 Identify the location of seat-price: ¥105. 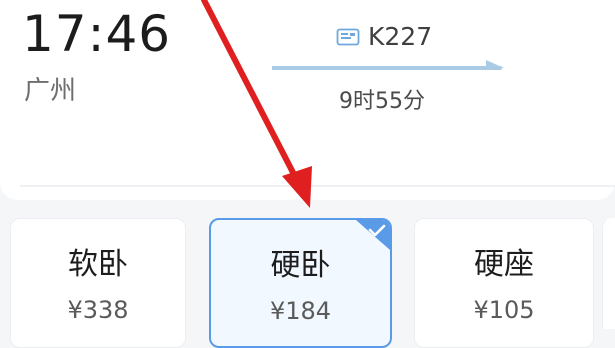
(504, 310).